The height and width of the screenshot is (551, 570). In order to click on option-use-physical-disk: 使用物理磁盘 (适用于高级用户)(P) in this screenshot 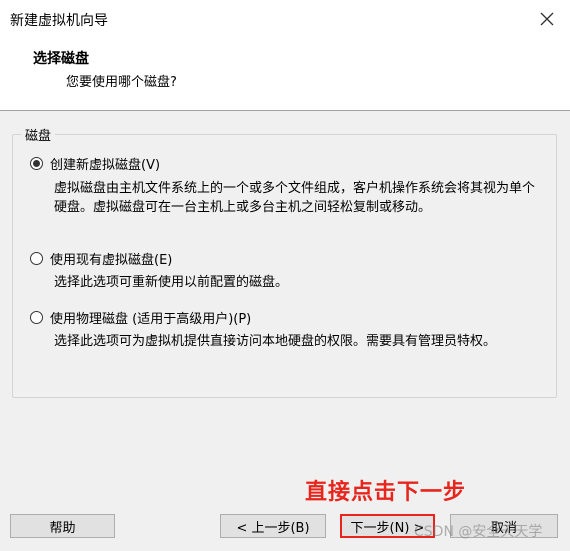, I will do `click(140, 317)`.